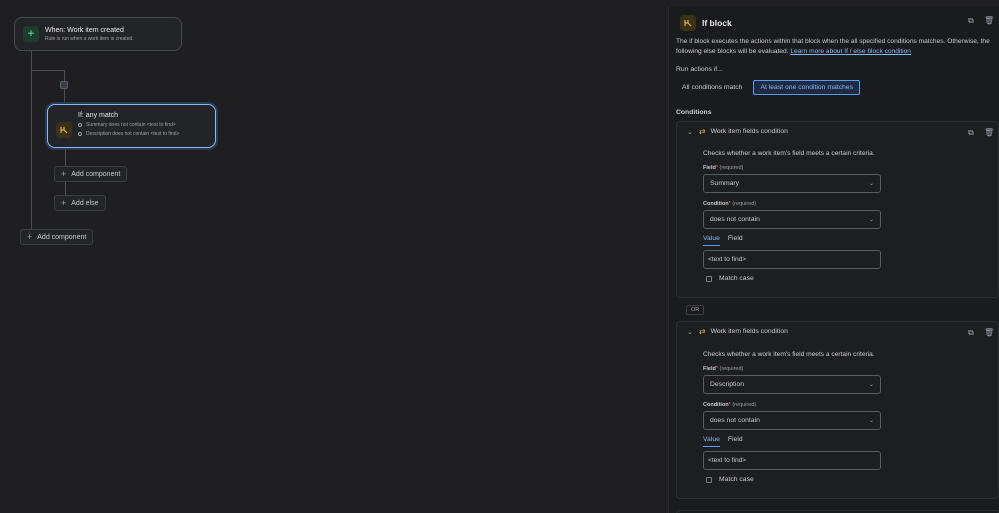  I want to click on outer-add-component-button: + Add component, so click(57, 237).